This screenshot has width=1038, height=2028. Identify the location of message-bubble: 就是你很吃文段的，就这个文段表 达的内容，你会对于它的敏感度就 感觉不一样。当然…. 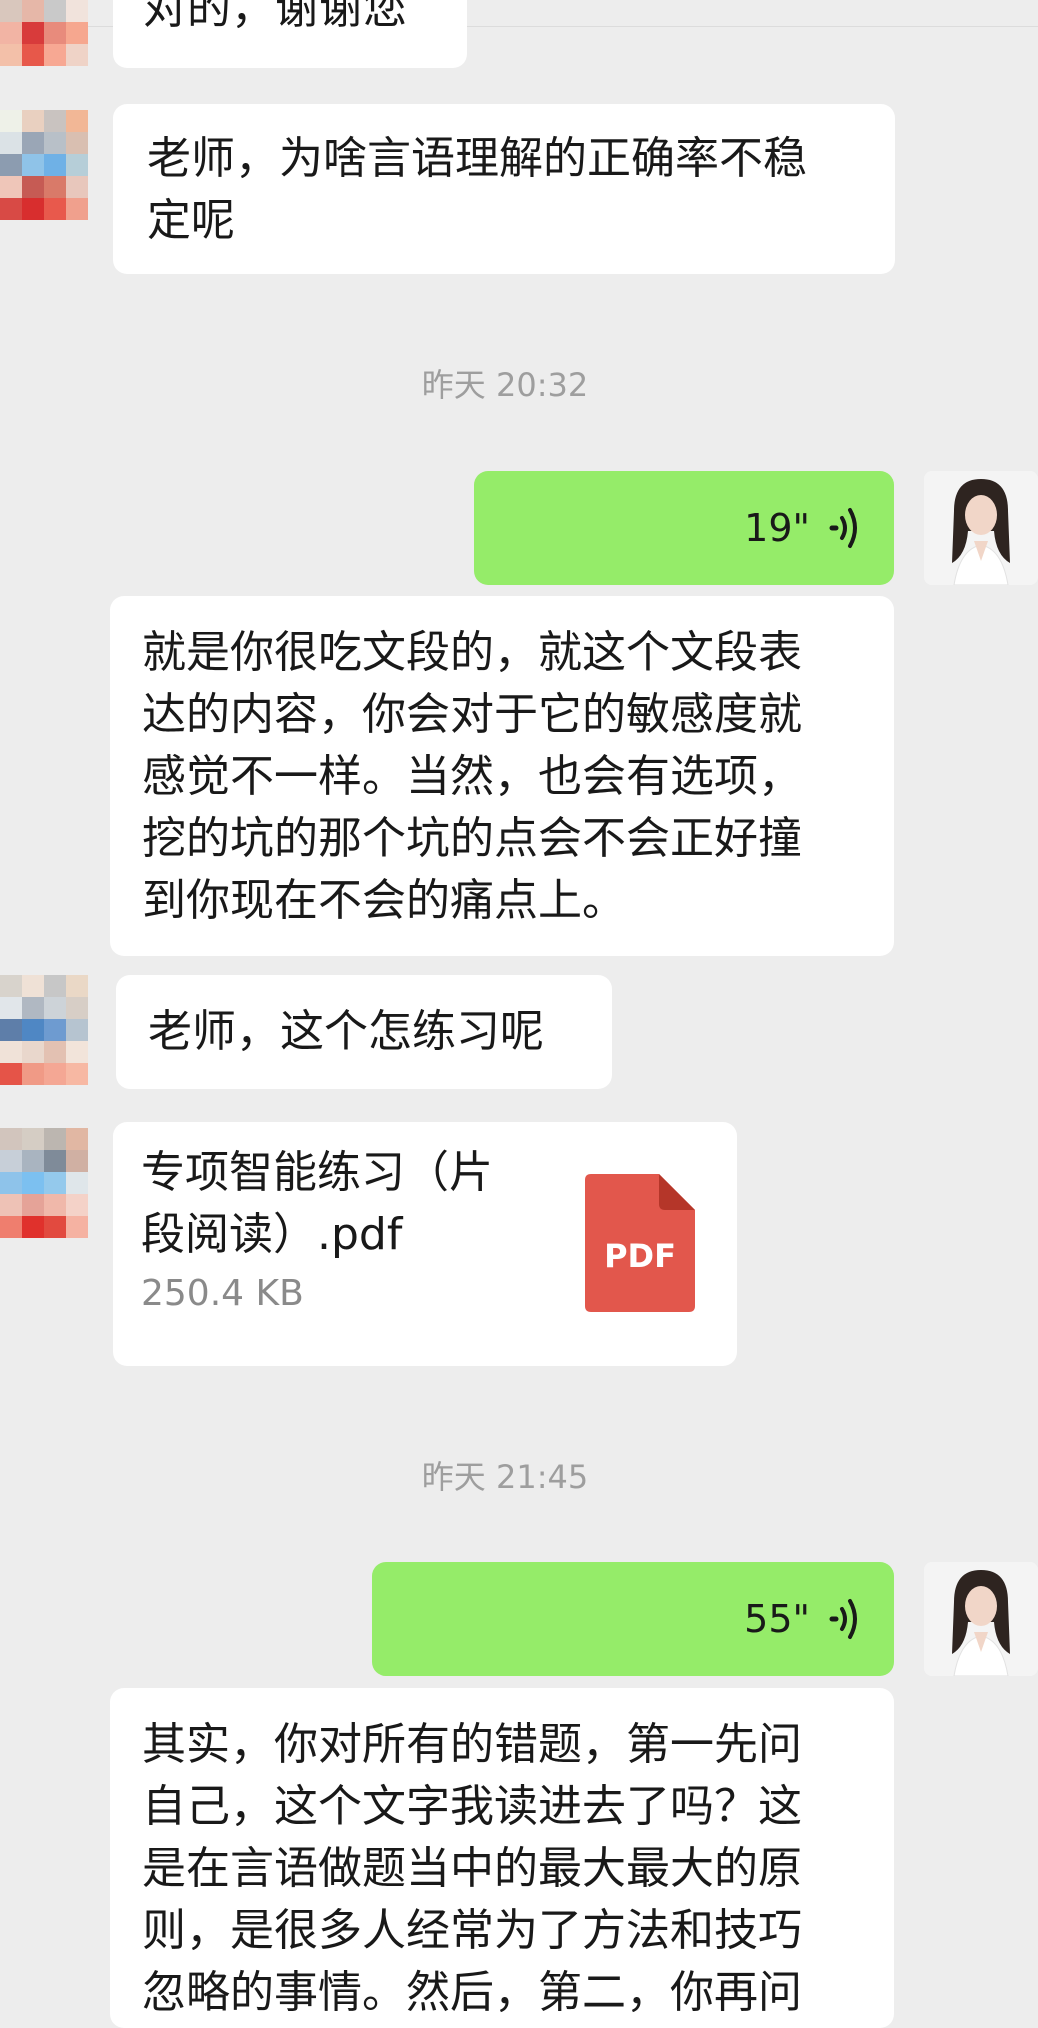
(502, 776).